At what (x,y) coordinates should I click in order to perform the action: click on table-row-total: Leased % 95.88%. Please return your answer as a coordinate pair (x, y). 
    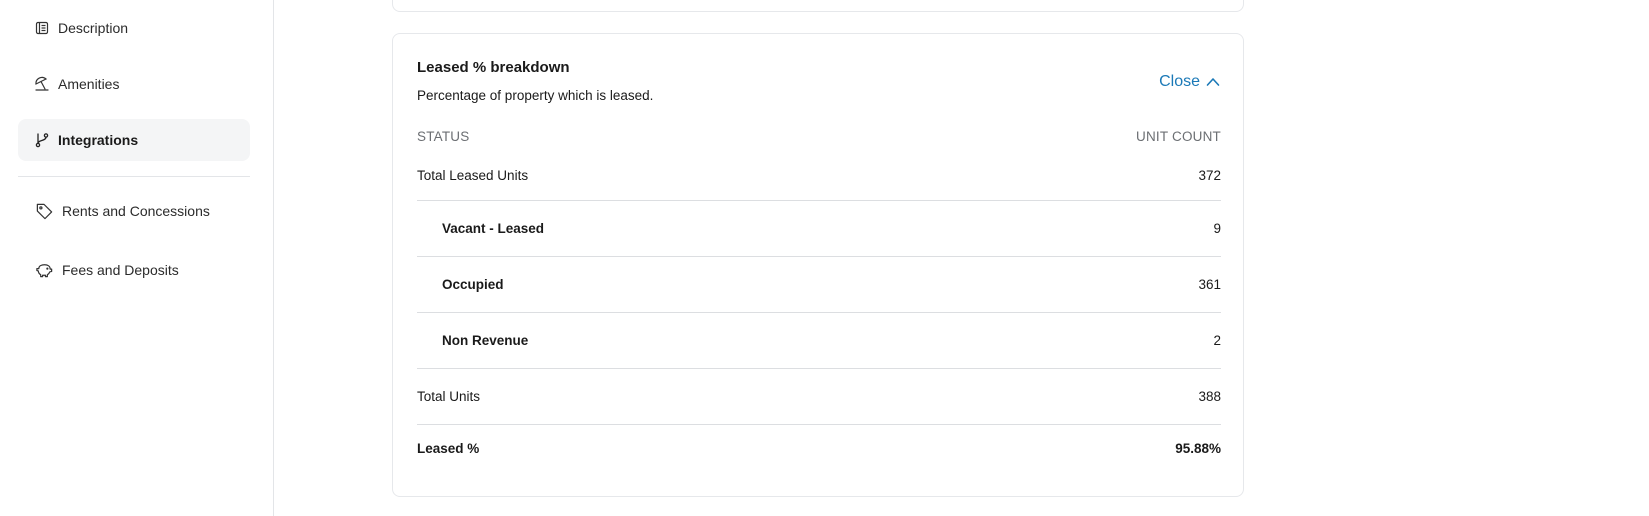
    Looking at the image, I should click on (819, 448).